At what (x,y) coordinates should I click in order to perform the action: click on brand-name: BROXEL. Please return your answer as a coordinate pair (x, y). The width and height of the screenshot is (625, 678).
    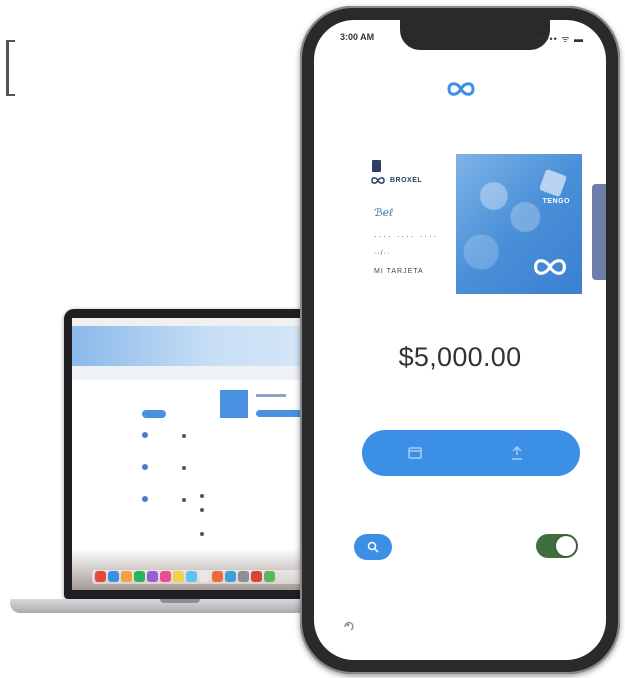
    Looking at the image, I should click on (406, 180).